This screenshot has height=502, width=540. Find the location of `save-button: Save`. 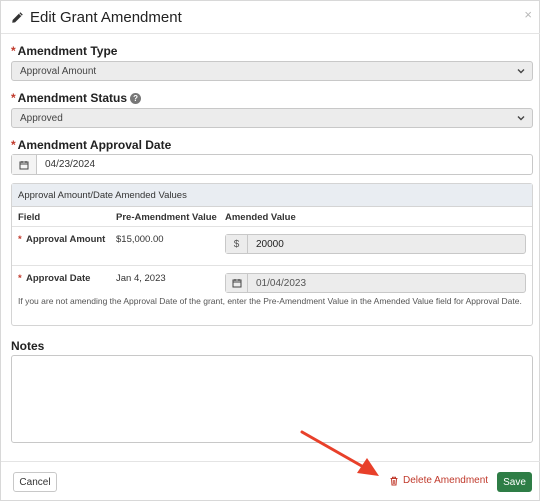

save-button: Save is located at coordinates (514, 482).